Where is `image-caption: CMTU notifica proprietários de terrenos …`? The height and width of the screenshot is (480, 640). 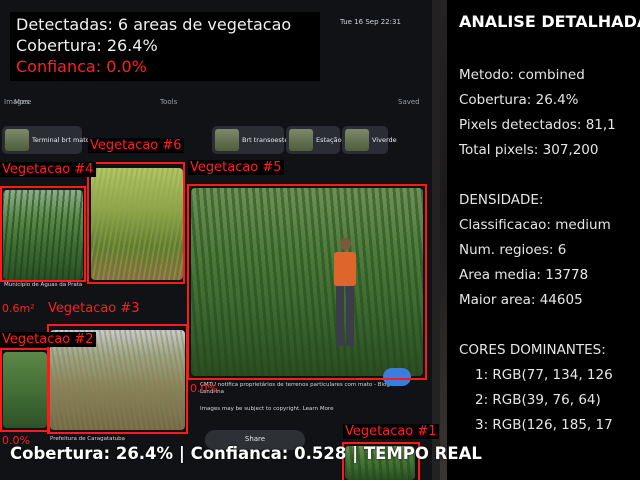
image-caption: CMTU notifica proprietários de terrenos … is located at coordinates (295, 388).